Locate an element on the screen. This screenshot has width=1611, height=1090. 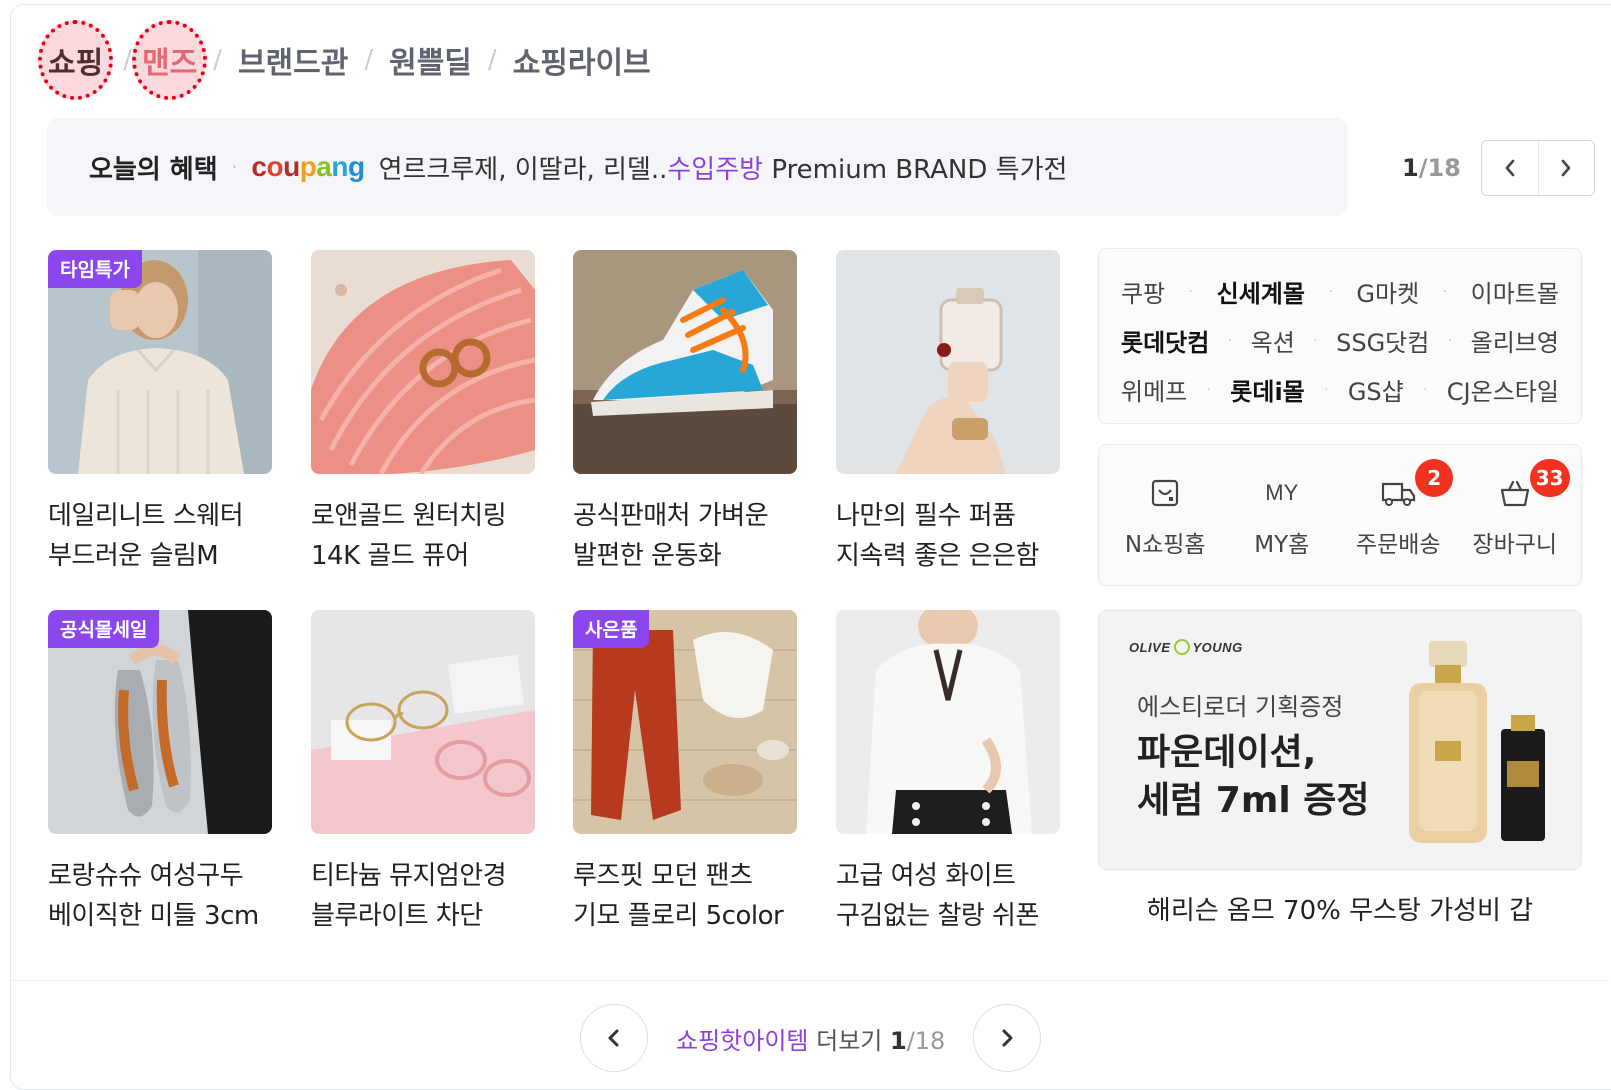
product-image-glasses is located at coordinates (423, 722).